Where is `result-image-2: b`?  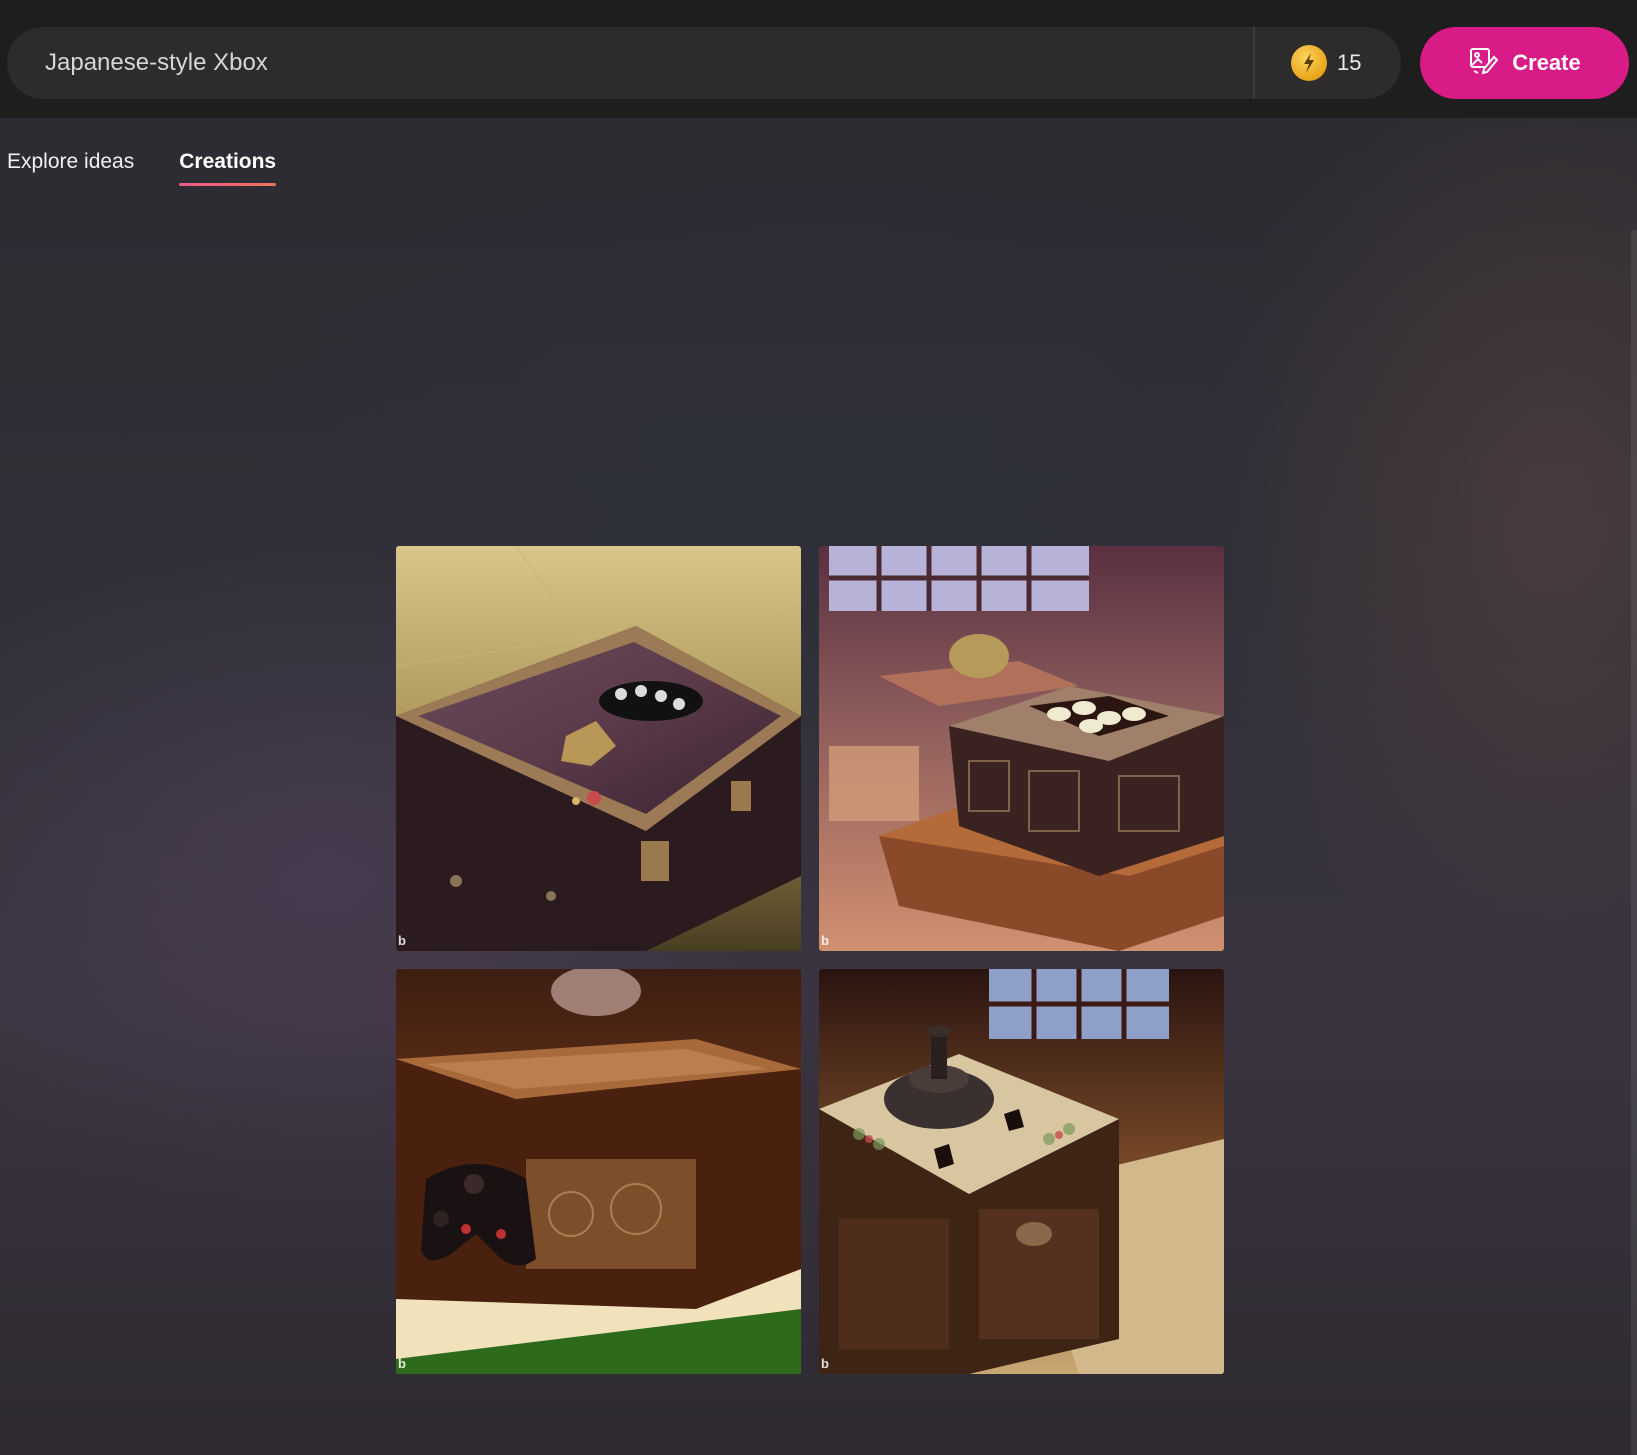
result-image-2: b is located at coordinates (1021, 748).